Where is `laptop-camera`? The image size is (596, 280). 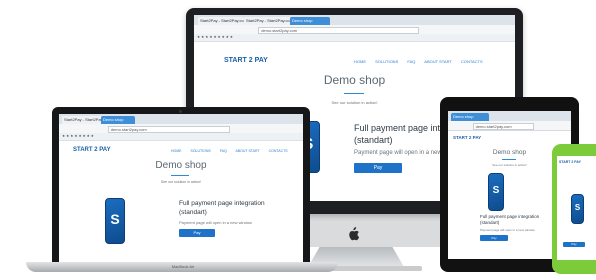
laptop-camera is located at coordinates (180, 111).